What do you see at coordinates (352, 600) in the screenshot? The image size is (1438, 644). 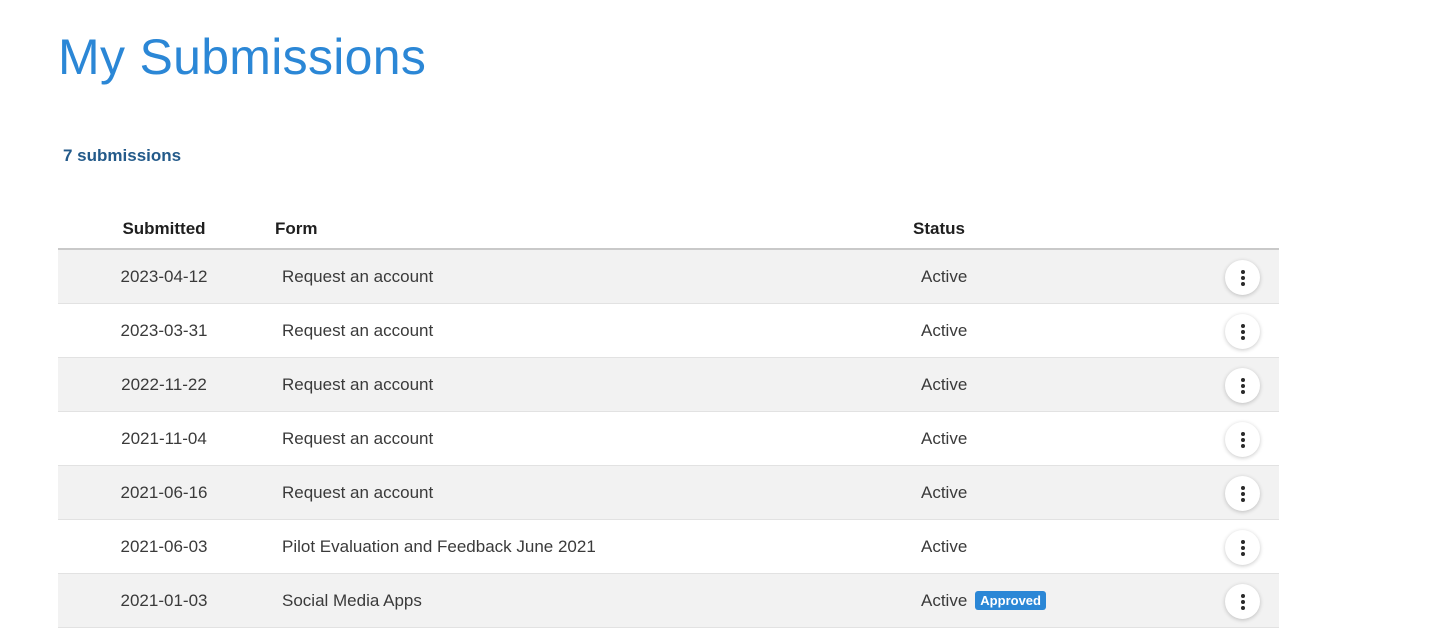 I see `form-name: Social Media Apps` at bounding box center [352, 600].